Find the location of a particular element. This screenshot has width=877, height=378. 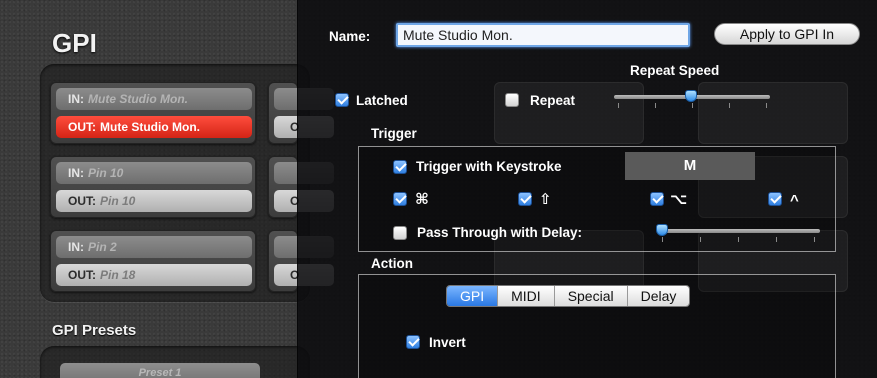

gpi-row-partial-2: O is located at coordinates (301, 187).